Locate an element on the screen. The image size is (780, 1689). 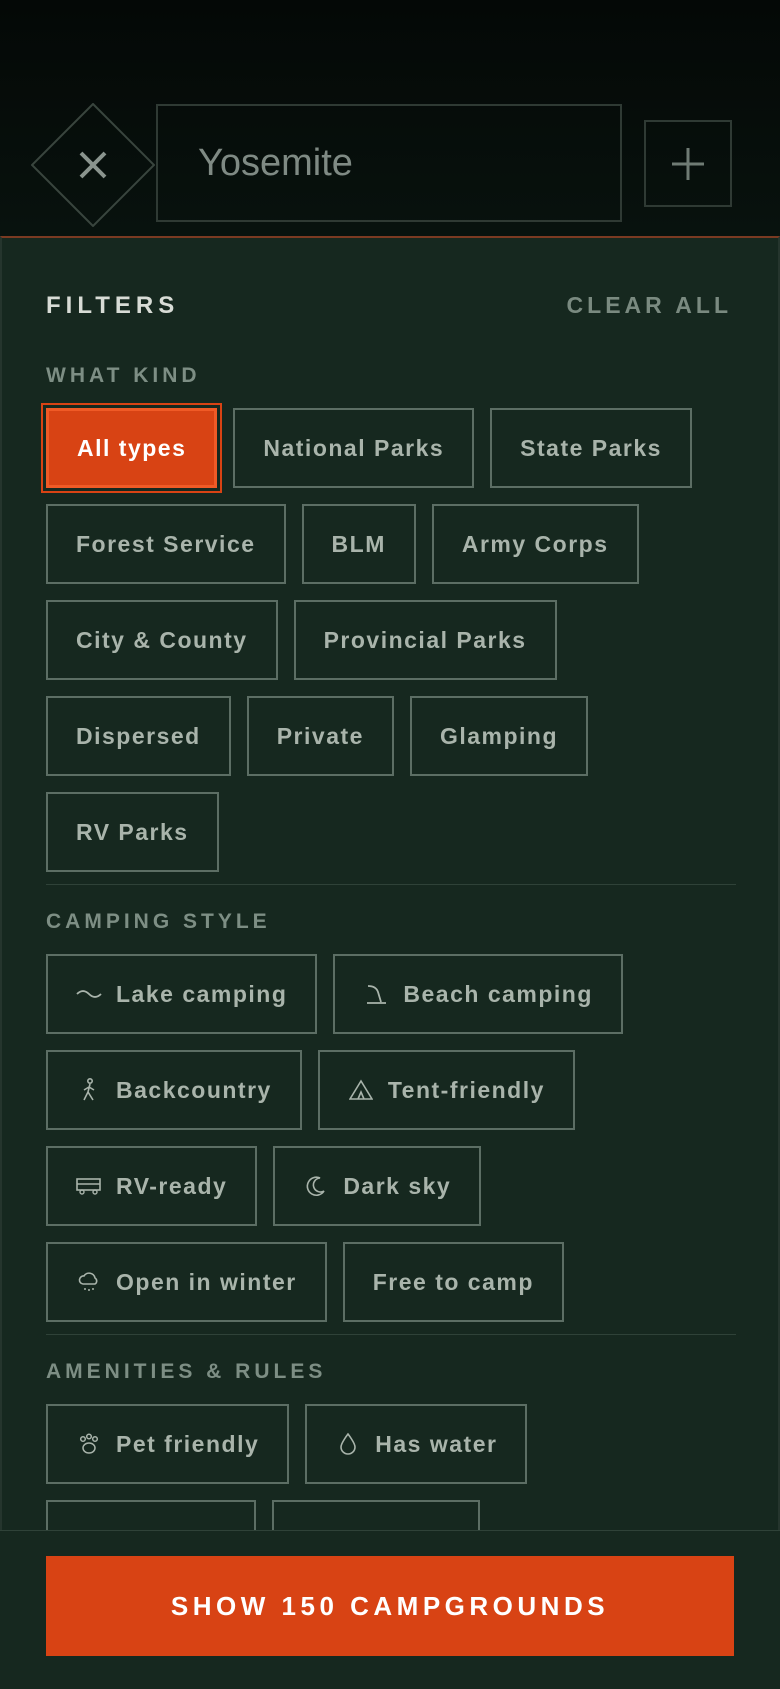
chip-rv-ready: RV-ready is located at coordinates (152, 1186).